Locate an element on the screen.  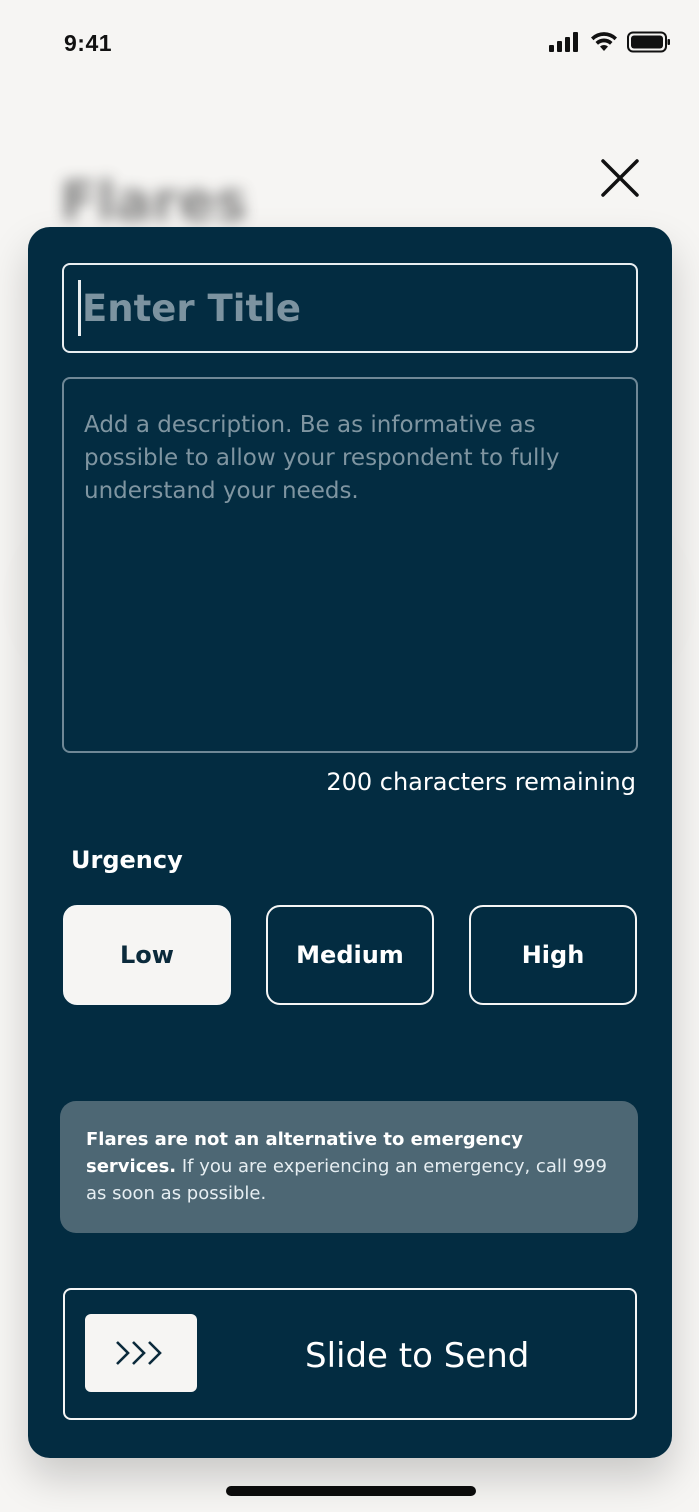
text-caret is located at coordinates (79, 308).